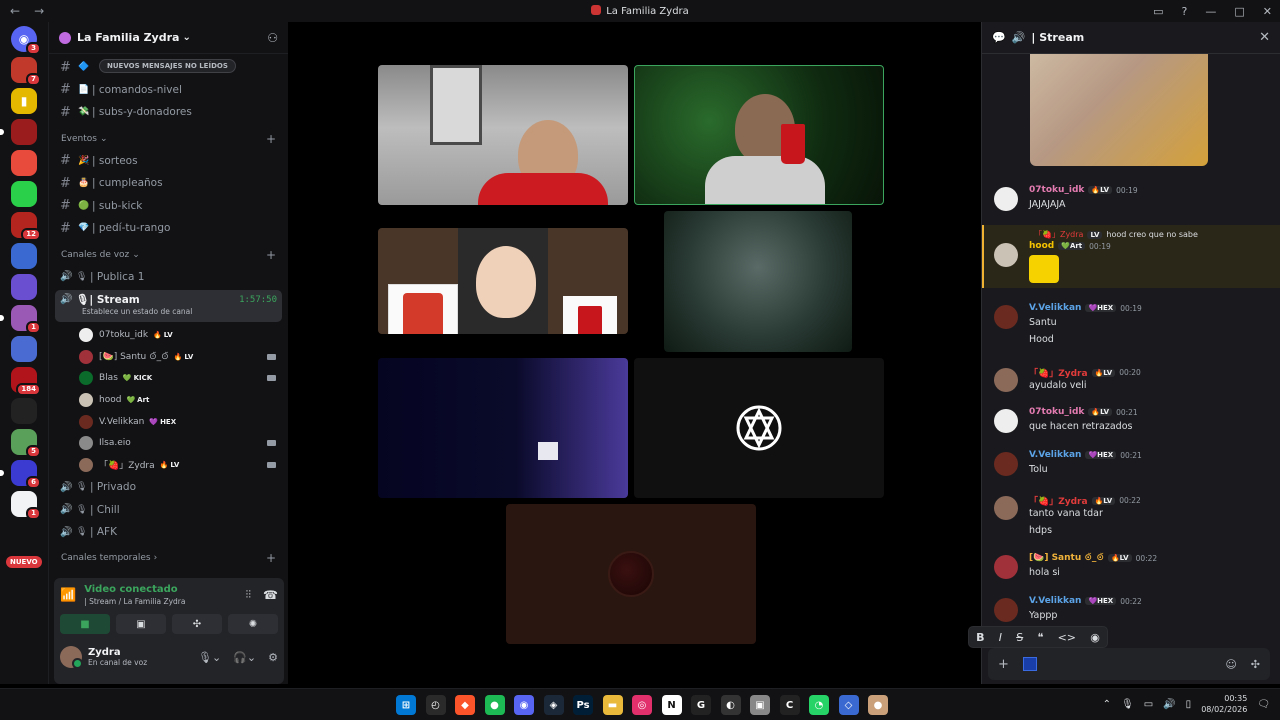  What do you see at coordinates (1044, 269) in the screenshot?
I see `sticker-image` at bounding box center [1044, 269].